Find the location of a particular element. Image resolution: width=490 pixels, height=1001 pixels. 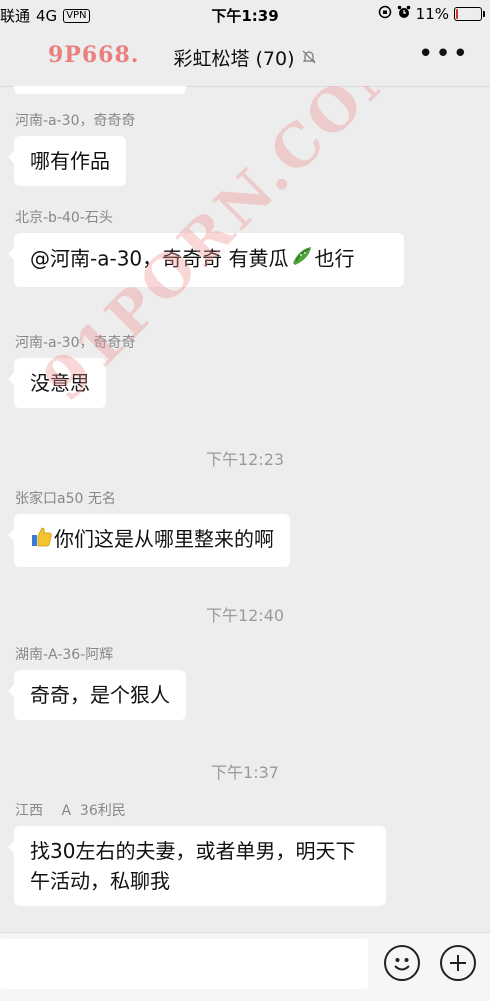

more-options-button: ••• is located at coordinates (444, 54).